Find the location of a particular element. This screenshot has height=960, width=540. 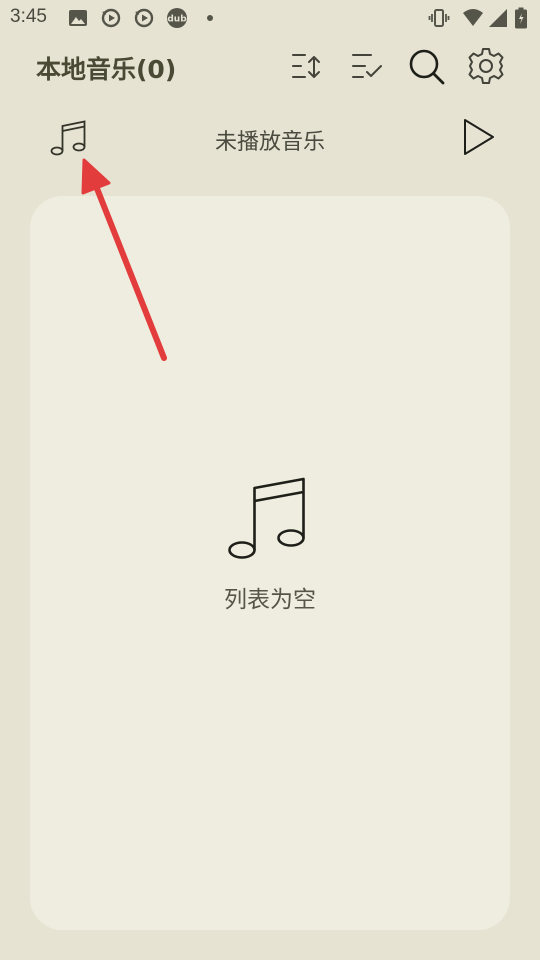

dot-icon is located at coordinates (210, 18).